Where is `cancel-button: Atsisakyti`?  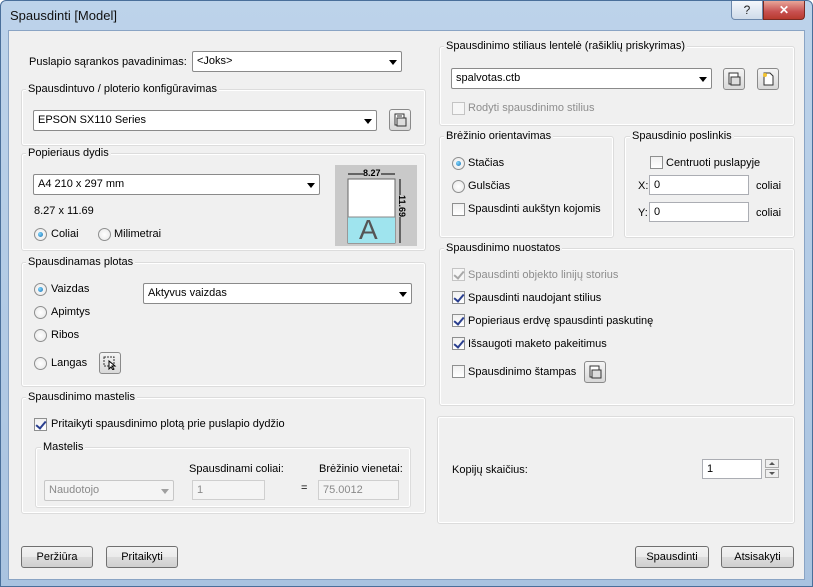 cancel-button: Atsisakyti is located at coordinates (757, 557).